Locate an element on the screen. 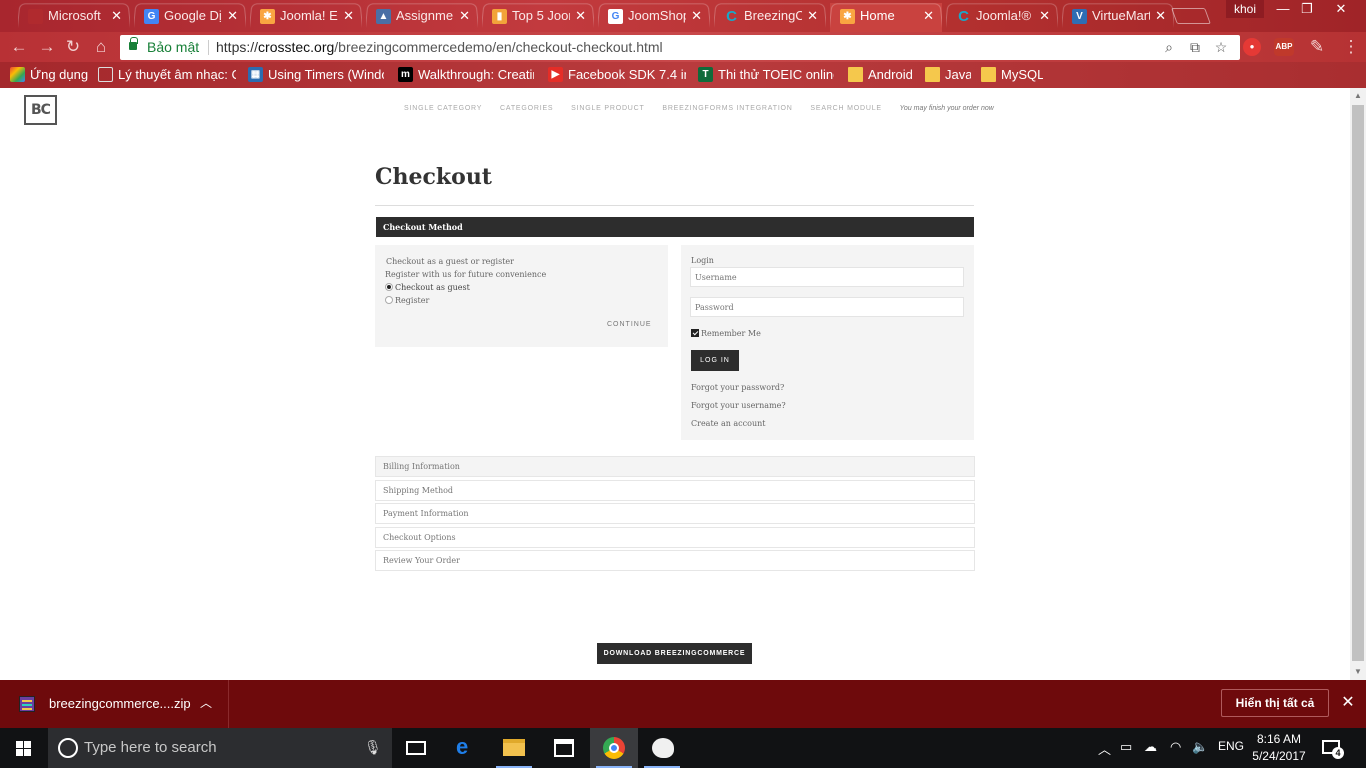  radio-checkout-as-guest is located at coordinates (389, 287).